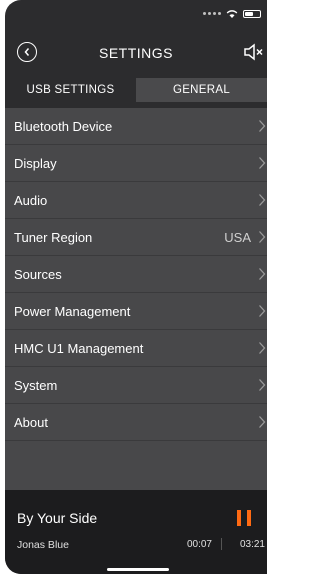 This screenshot has width=320, height=574. I want to click on settings-item-power-management: Power Management, so click(136, 311).